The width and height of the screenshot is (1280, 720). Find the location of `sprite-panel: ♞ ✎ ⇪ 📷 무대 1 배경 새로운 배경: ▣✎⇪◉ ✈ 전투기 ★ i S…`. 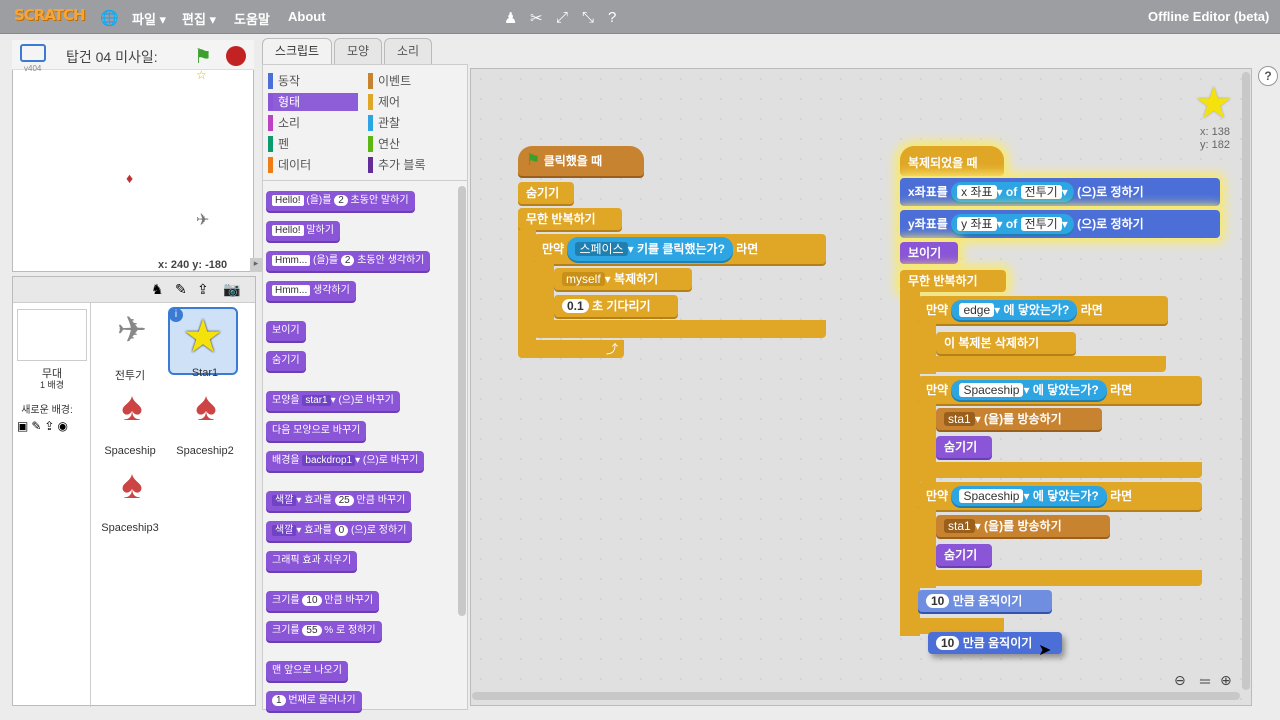

sprite-panel: ♞ ✎ ⇪ 📷 무대 1 배경 새로운 배경: ▣✎⇪◉ ✈ 전투기 ★ i S… is located at coordinates (134, 491).